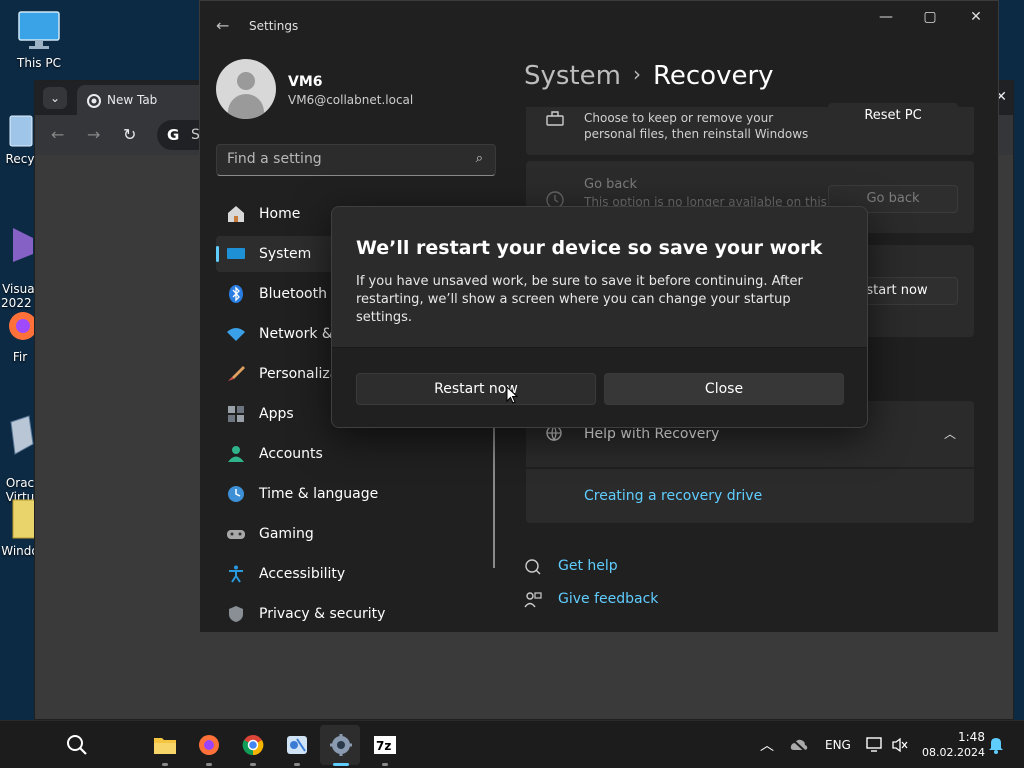  What do you see at coordinates (356, 574) in the screenshot?
I see `sidebar-item-accessibility: Accessibility` at bounding box center [356, 574].